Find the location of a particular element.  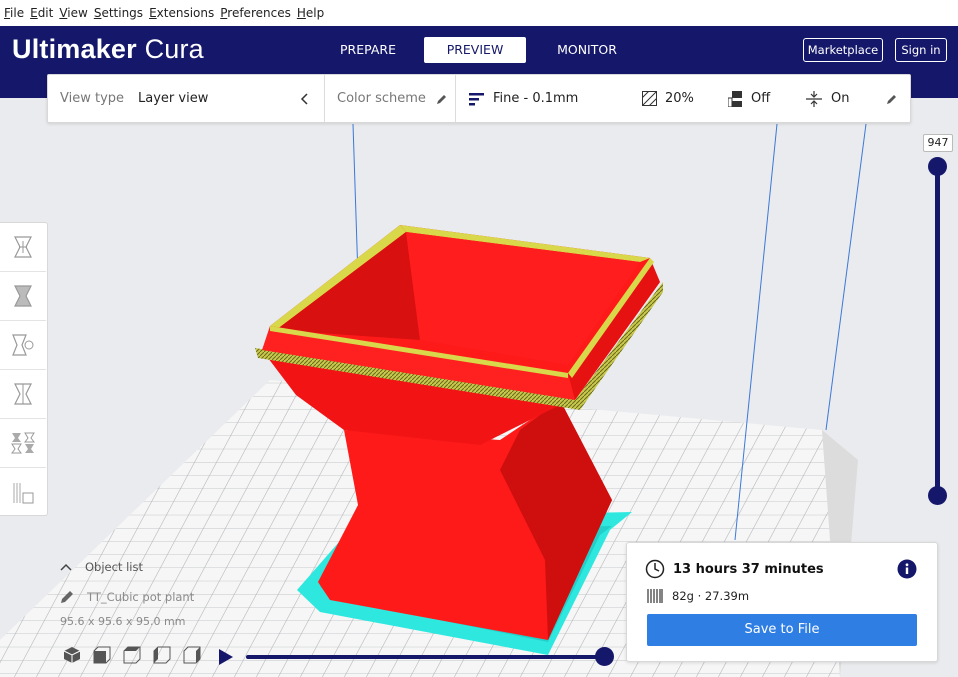

color-scheme-selector: Color scheme is located at coordinates (392, 98).